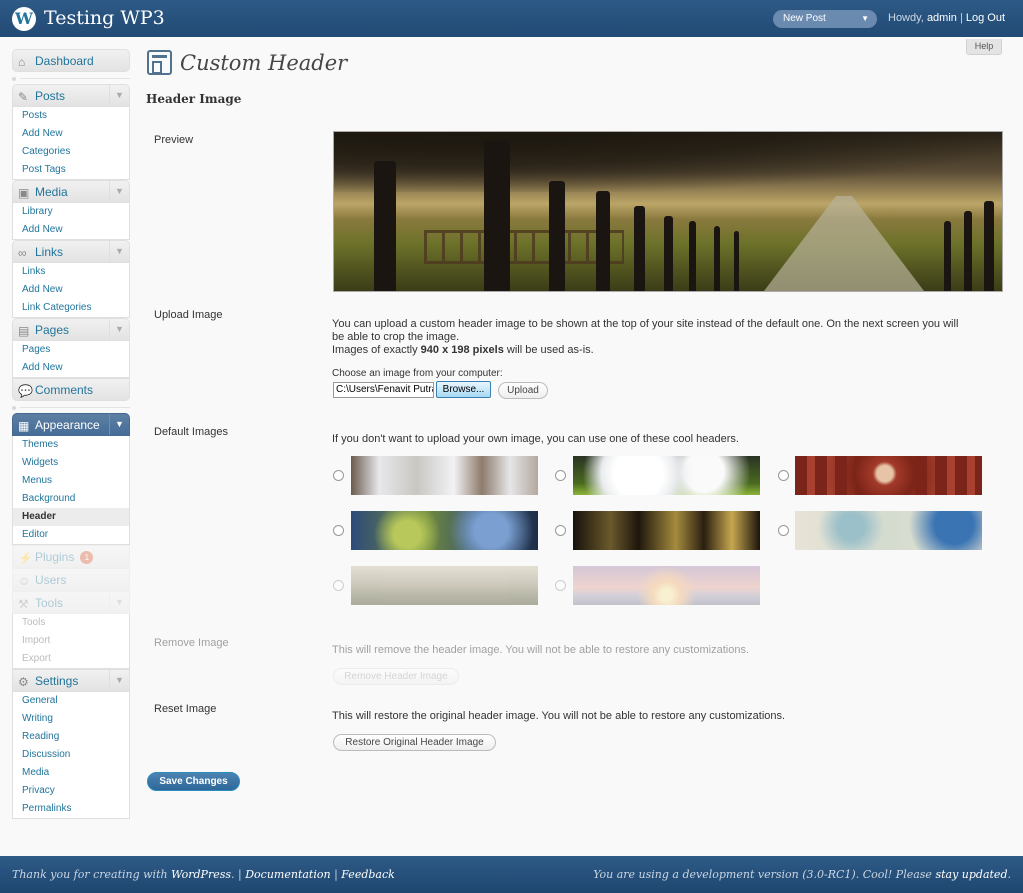 The height and width of the screenshot is (893, 1023). Describe the element at coordinates (338, 585) in the screenshot. I see `header-radio-fern` at that location.